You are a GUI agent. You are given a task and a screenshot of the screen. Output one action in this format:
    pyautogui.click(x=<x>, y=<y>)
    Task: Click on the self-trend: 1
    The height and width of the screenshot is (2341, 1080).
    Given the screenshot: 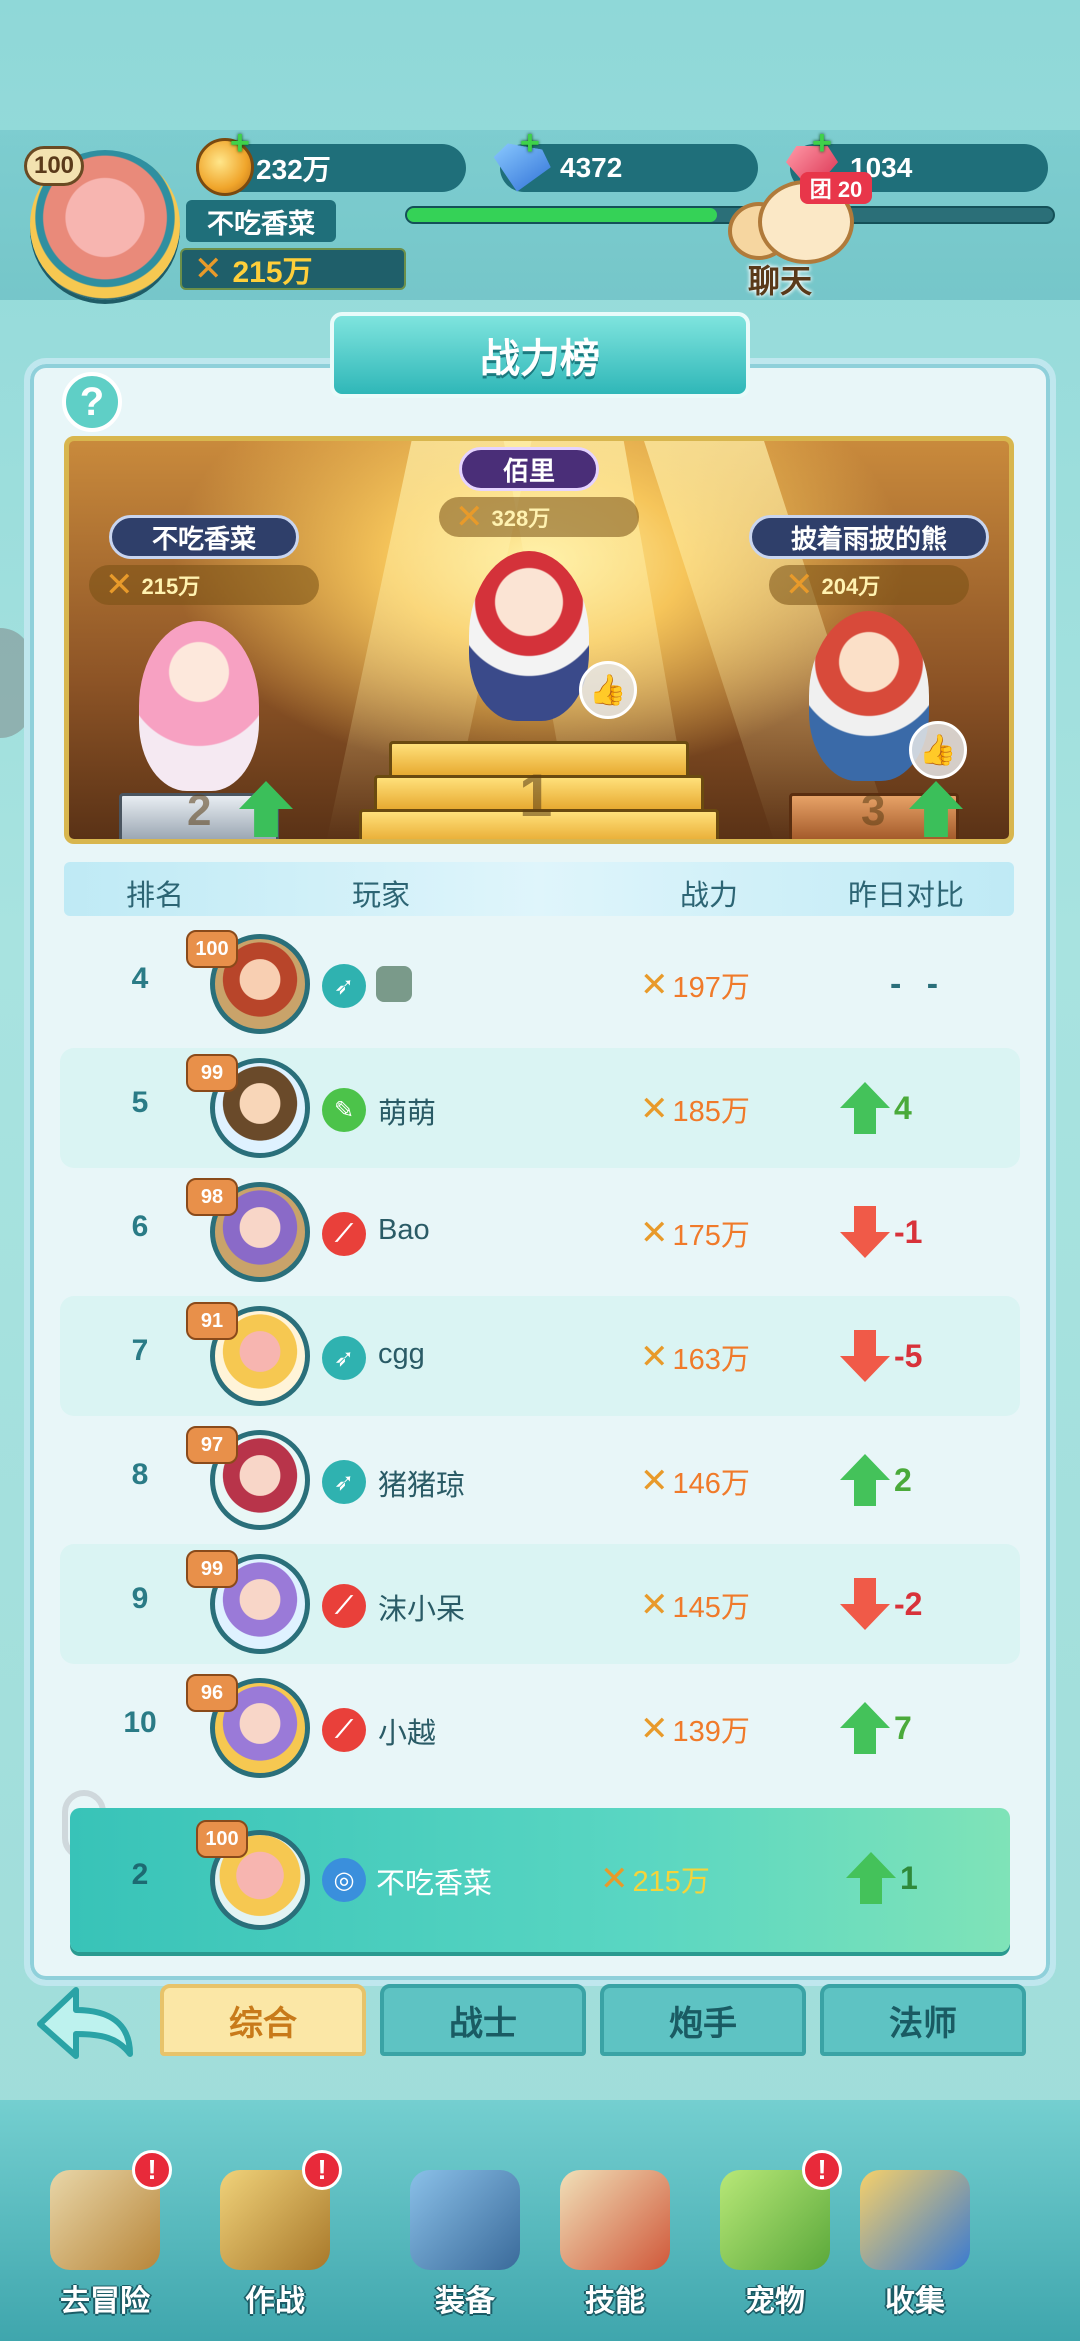 What is the action you would take?
    pyautogui.click(x=916, y=1878)
    